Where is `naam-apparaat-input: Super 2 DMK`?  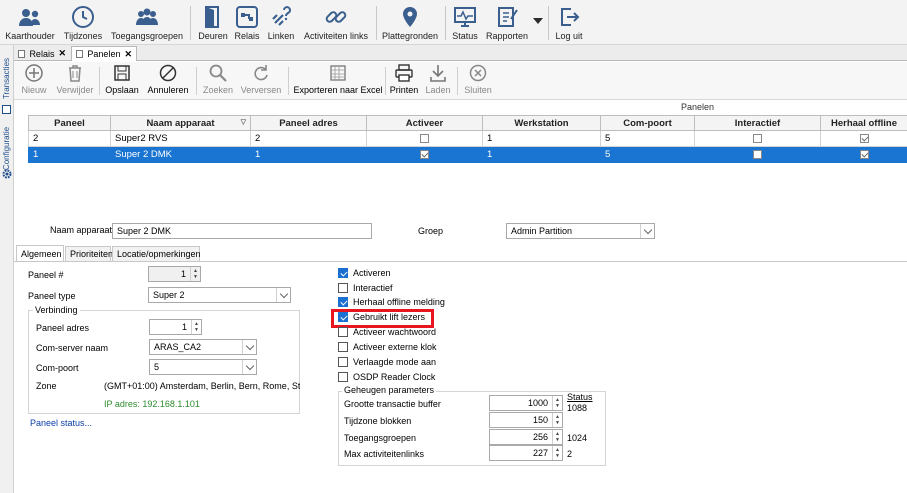
naam-apparaat-input: Super 2 DMK is located at coordinates (242, 231).